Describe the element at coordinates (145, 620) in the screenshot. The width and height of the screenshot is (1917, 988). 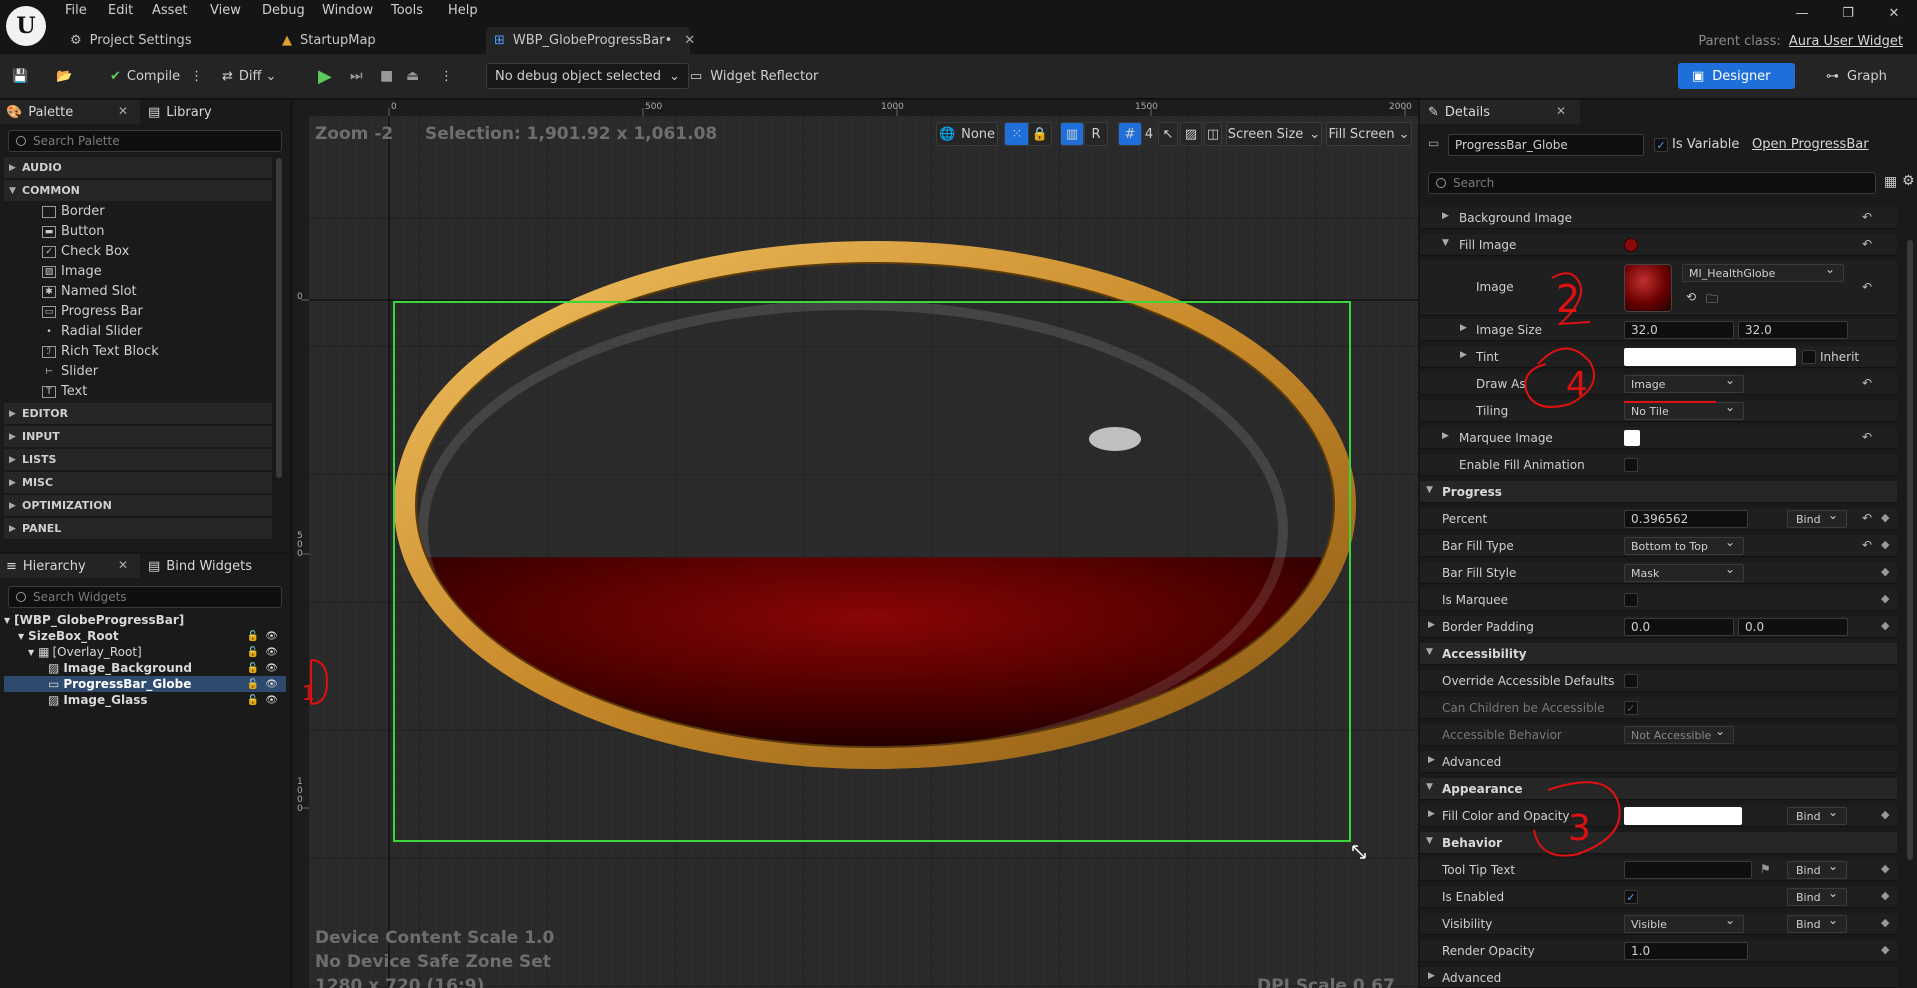
I see `hierarchy-row-root: ▼ [WBP_GlobeProgressBar]` at that location.